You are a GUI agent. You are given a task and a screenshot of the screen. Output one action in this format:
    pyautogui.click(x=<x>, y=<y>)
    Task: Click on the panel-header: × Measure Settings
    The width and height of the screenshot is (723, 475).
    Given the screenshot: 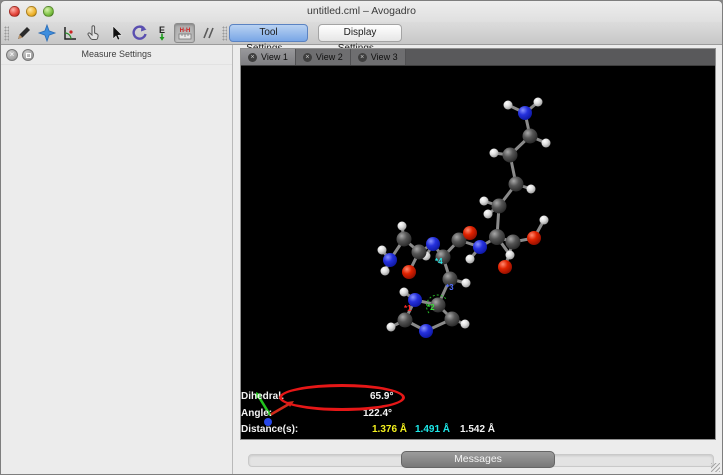 What is the action you would take?
    pyautogui.click(x=116, y=55)
    